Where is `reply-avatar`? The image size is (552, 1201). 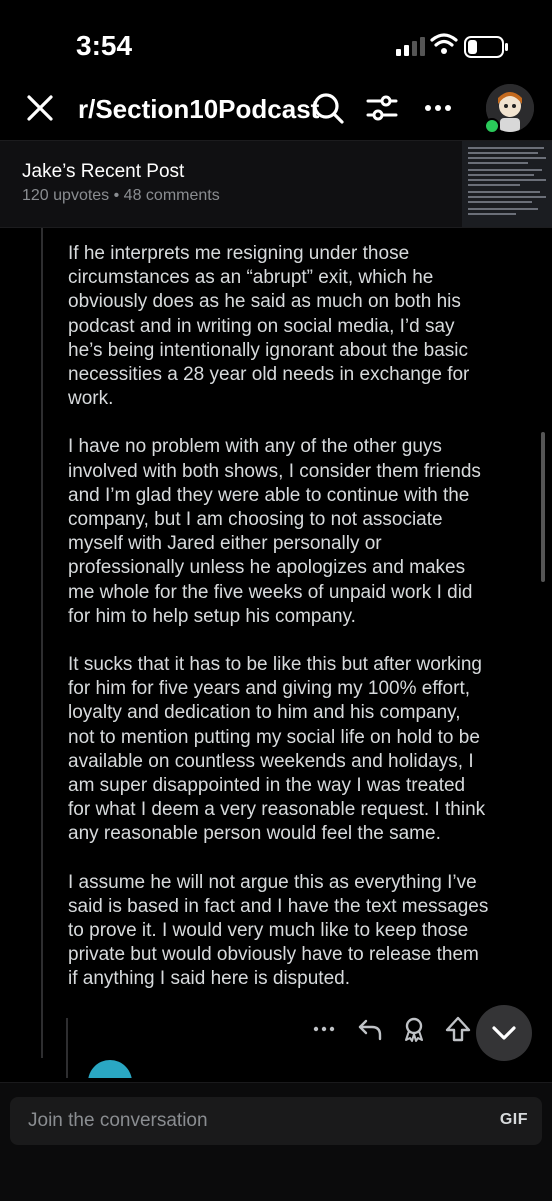 reply-avatar is located at coordinates (110, 1069).